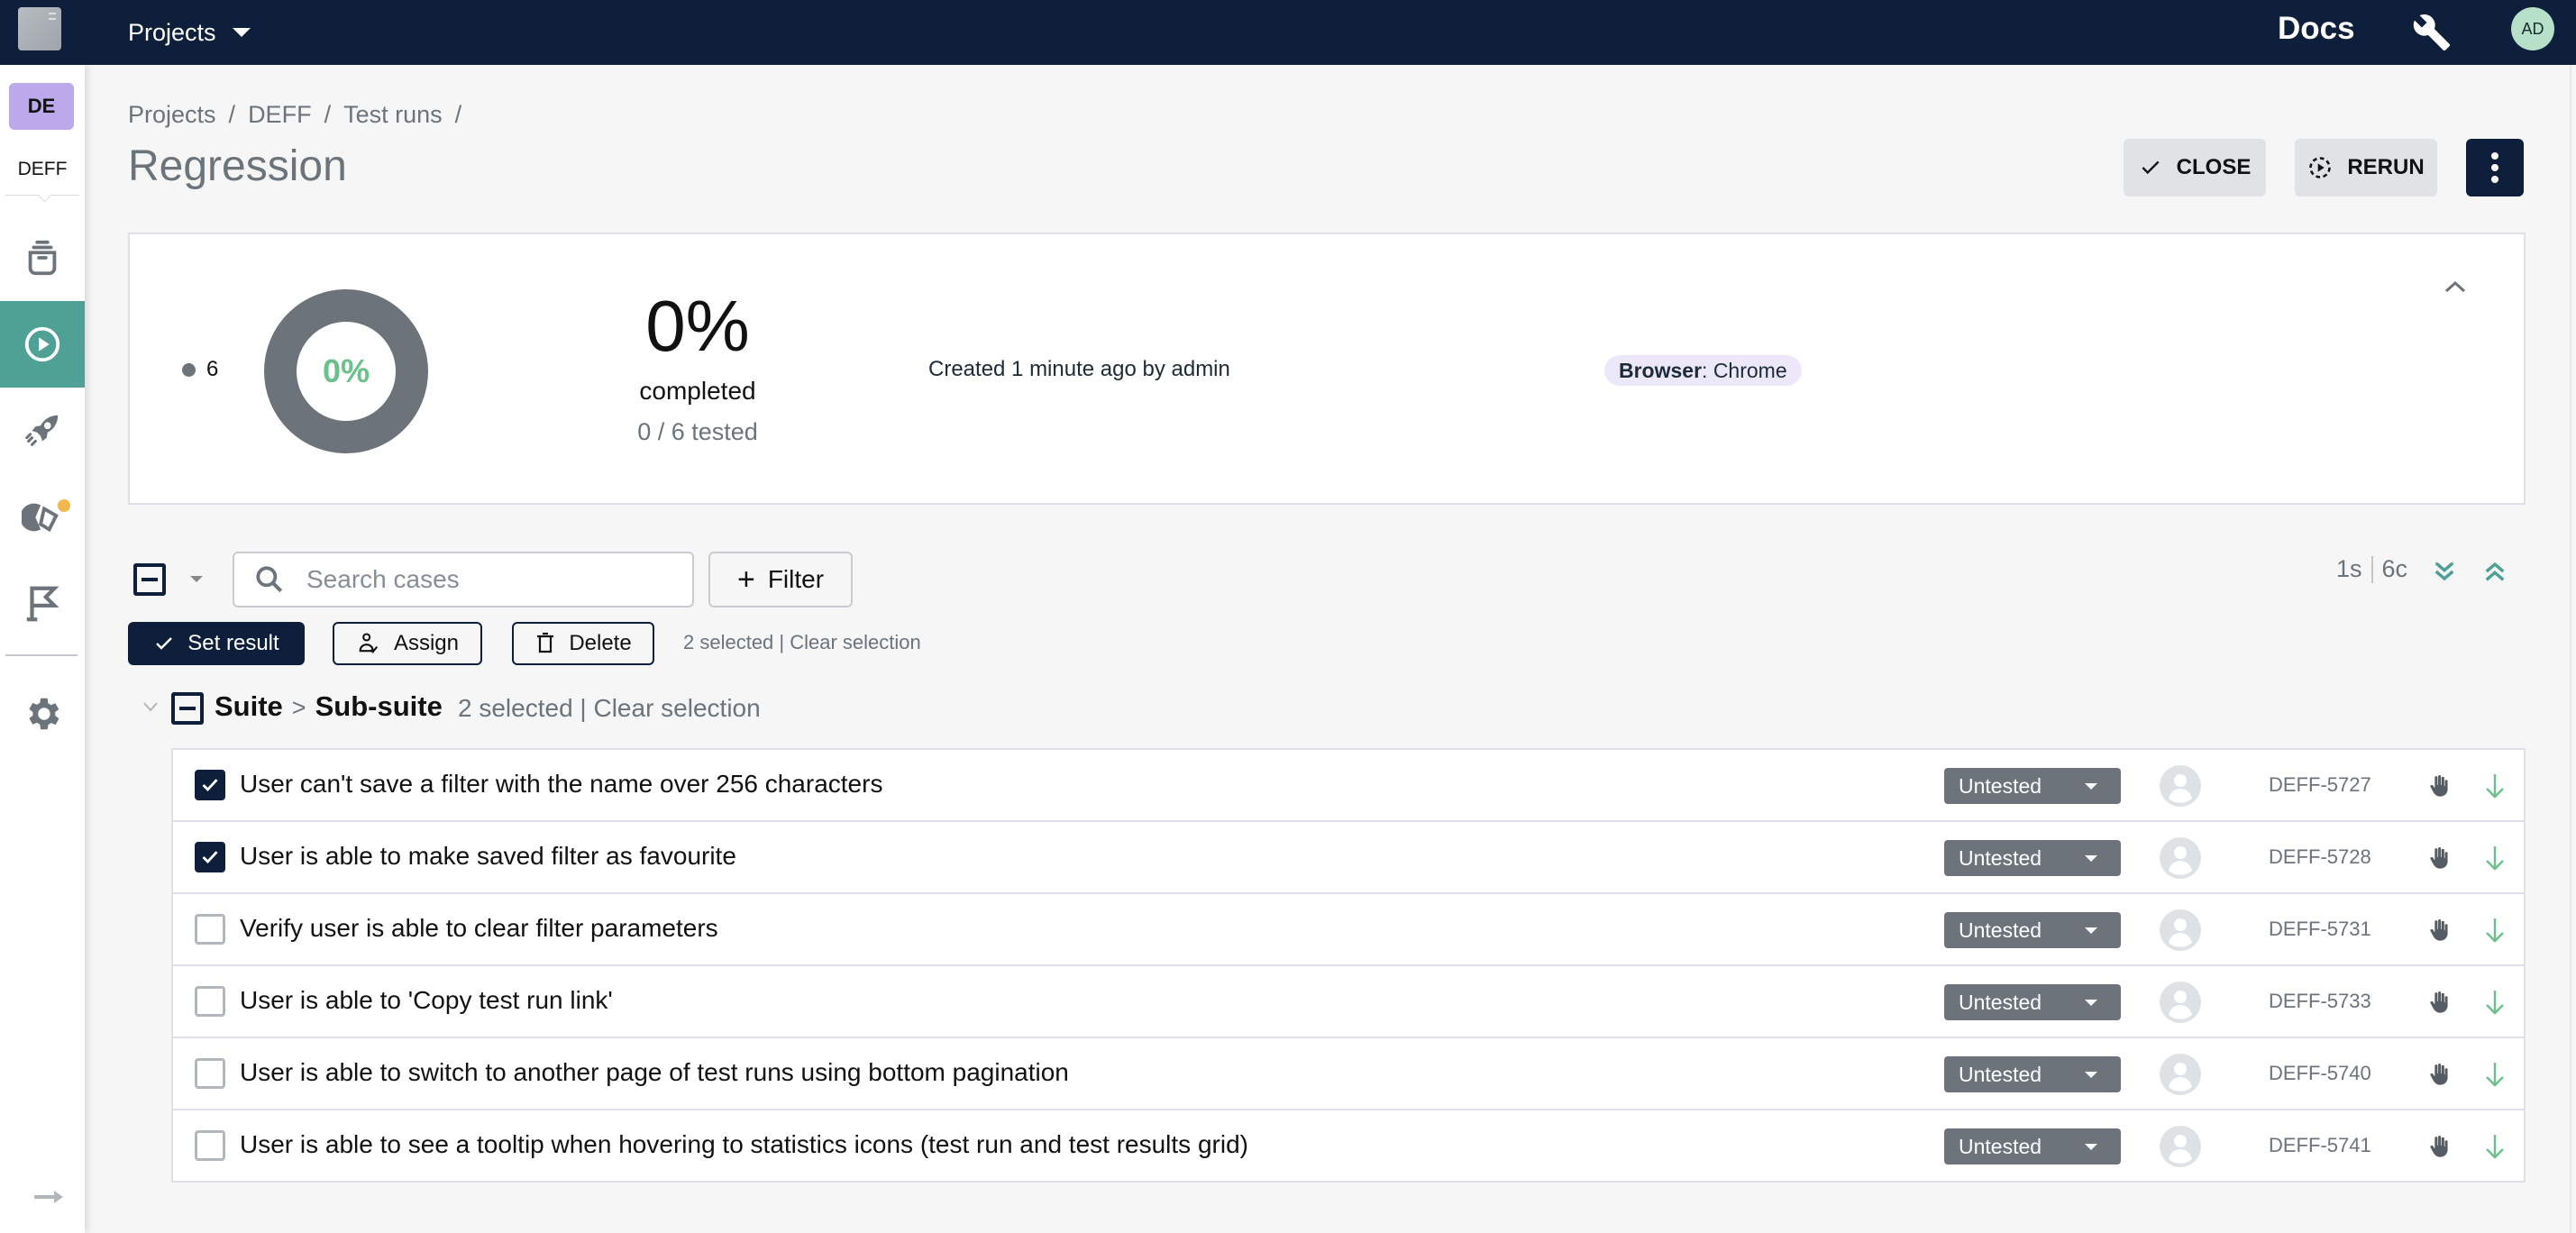 The height and width of the screenshot is (1233, 2576). I want to click on suite-selection-info: 2 selected | Clear selection, so click(609, 708).